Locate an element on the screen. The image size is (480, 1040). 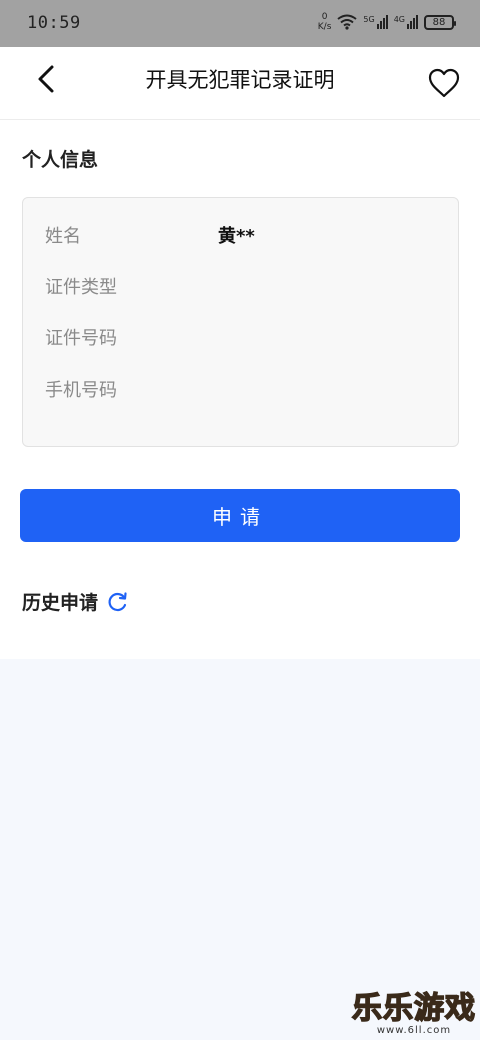
watermark-title: 乐乐游戏 is located at coordinates (413, 1008).